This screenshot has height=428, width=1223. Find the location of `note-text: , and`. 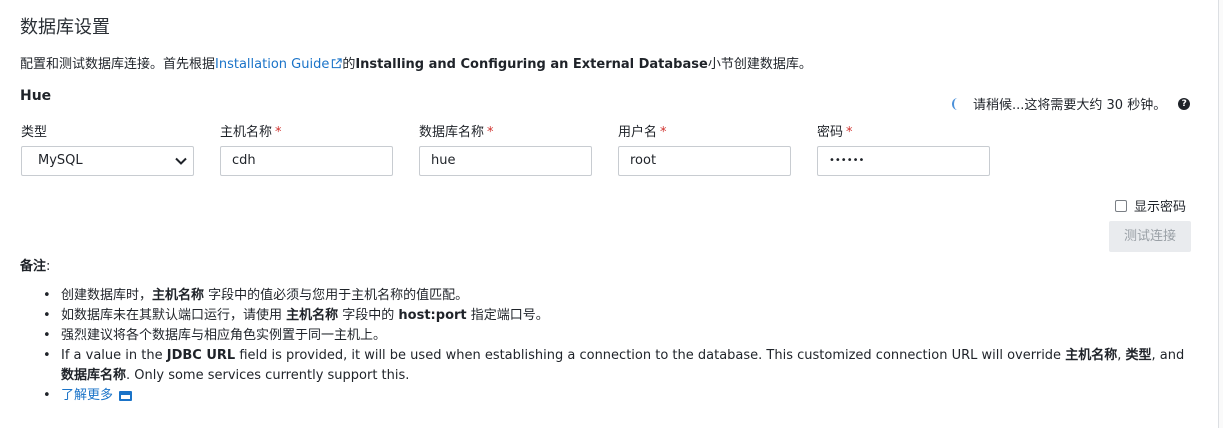

note-text: , and is located at coordinates (1168, 355).